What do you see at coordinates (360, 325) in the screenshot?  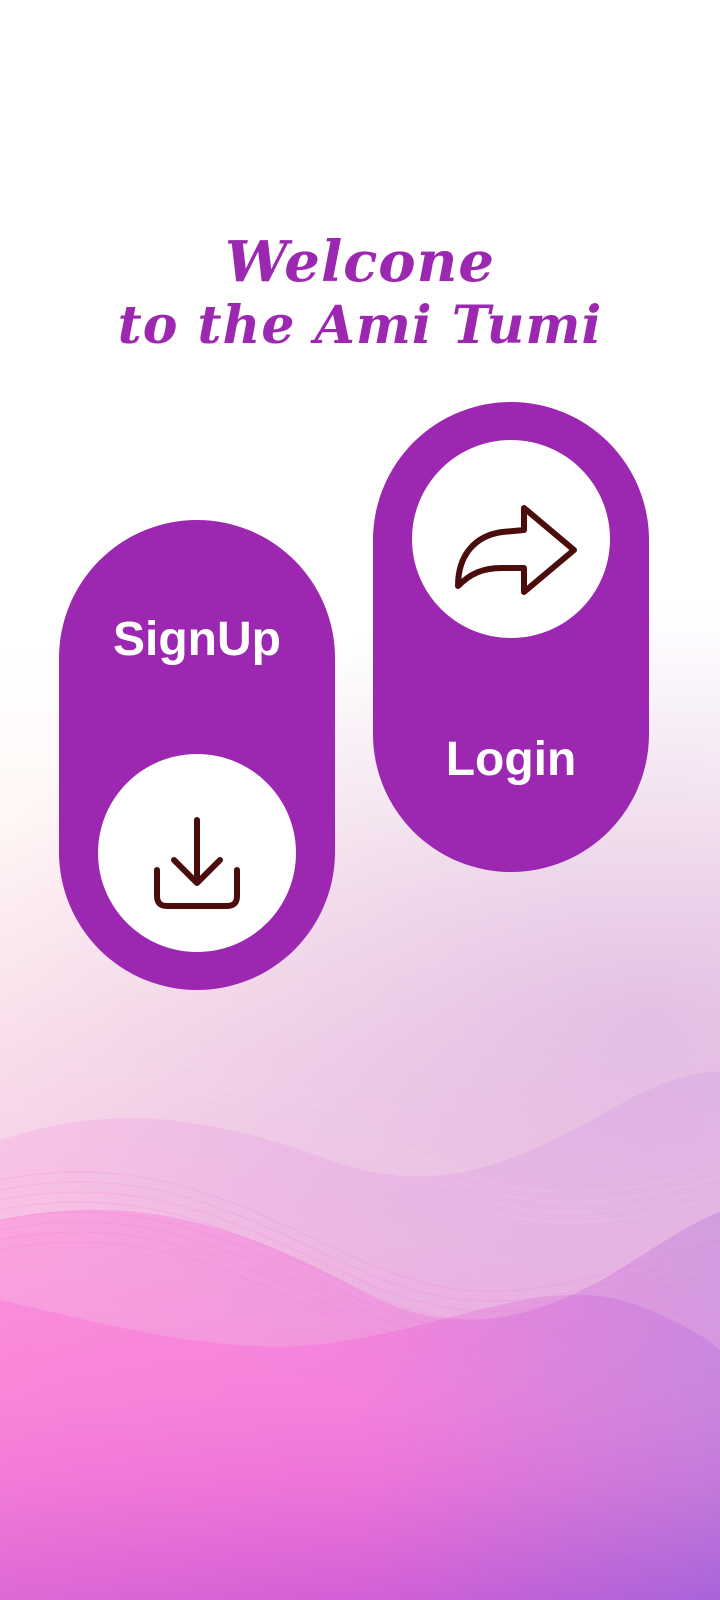 I see `welcome-title-line-2: to the Ami Tumi` at bounding box center [360, 325].